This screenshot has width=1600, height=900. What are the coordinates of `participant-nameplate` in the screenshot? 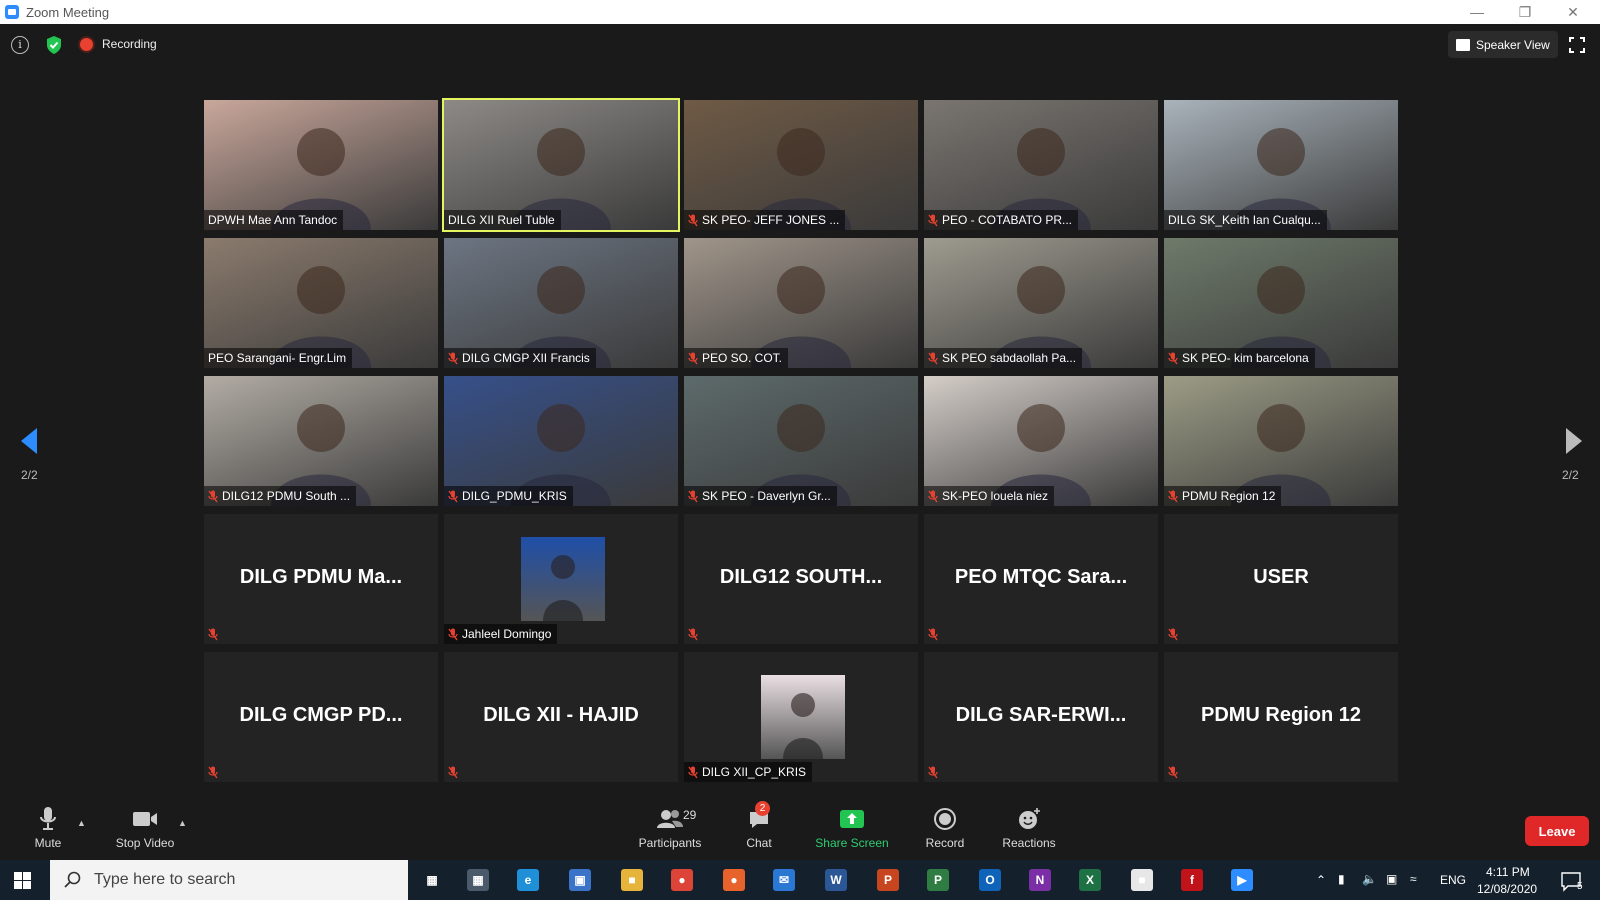 It's located at (1174, 772).